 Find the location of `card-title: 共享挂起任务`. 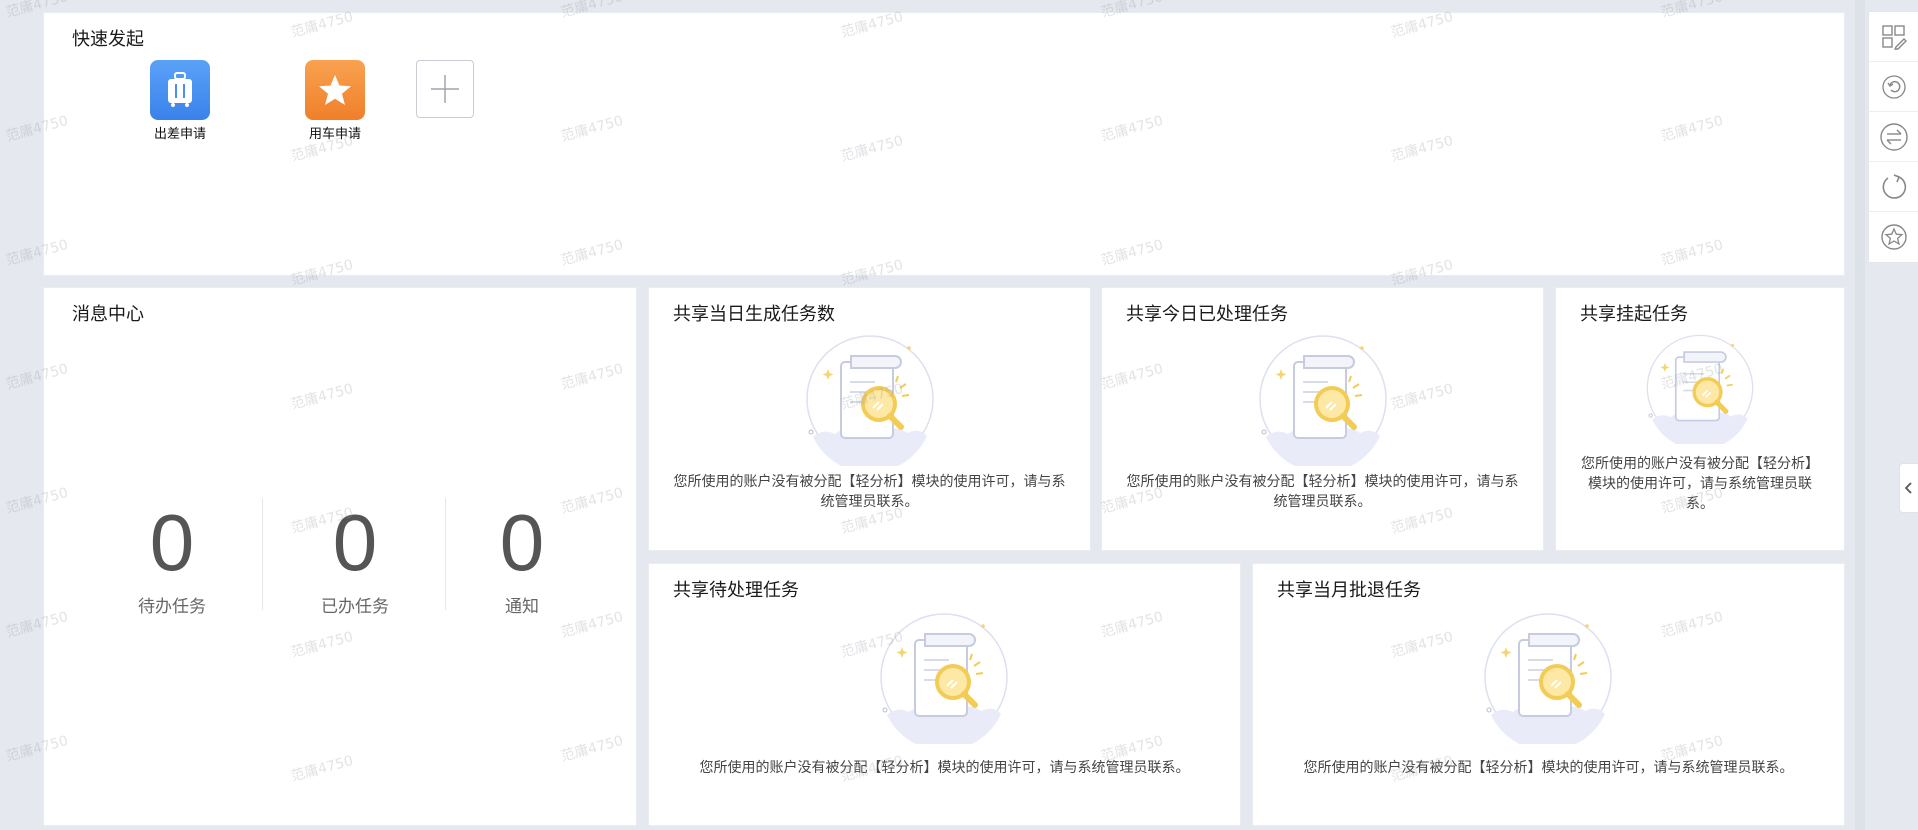

card-title: 共享挂起任务 is located at coordinates (1634, 314).